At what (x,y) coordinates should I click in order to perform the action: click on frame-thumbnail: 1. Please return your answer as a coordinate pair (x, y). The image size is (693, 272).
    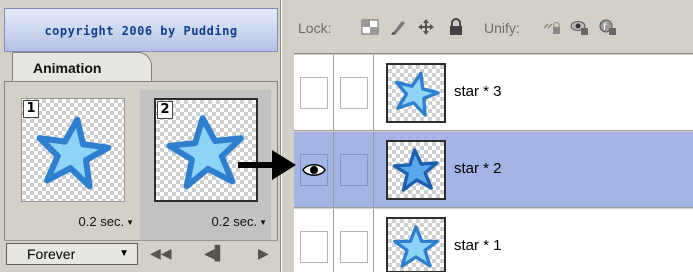
    Looking at the image, I should click on (73, 150).